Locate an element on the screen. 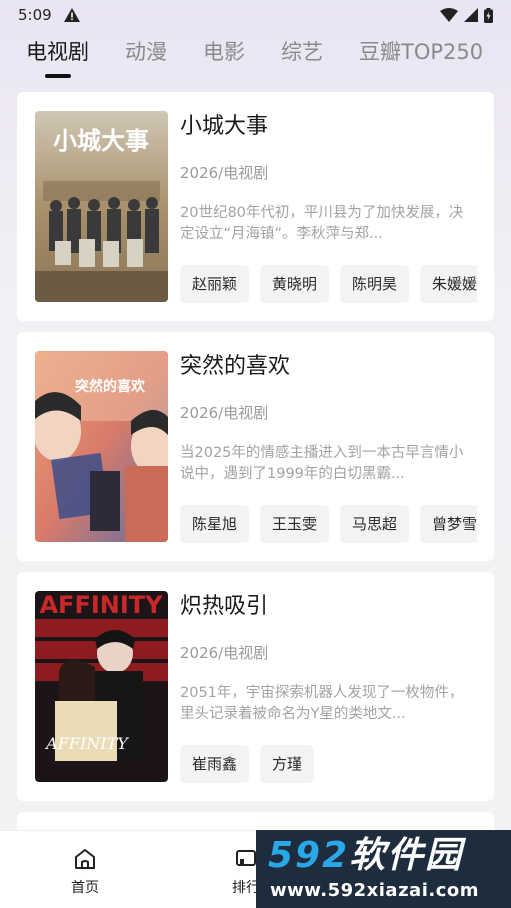 This screenshot has height=908, width=511. signal-icon is located at coordinates (471, 15).